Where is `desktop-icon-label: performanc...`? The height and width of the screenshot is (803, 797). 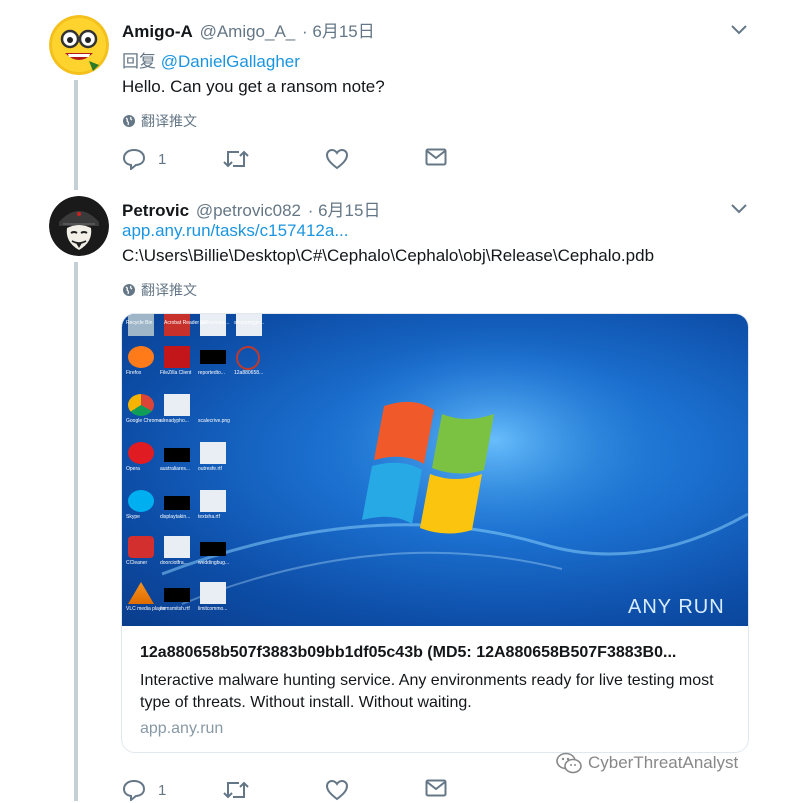
desktop-icon-label: performanc... is located at coordinates (215, 323).